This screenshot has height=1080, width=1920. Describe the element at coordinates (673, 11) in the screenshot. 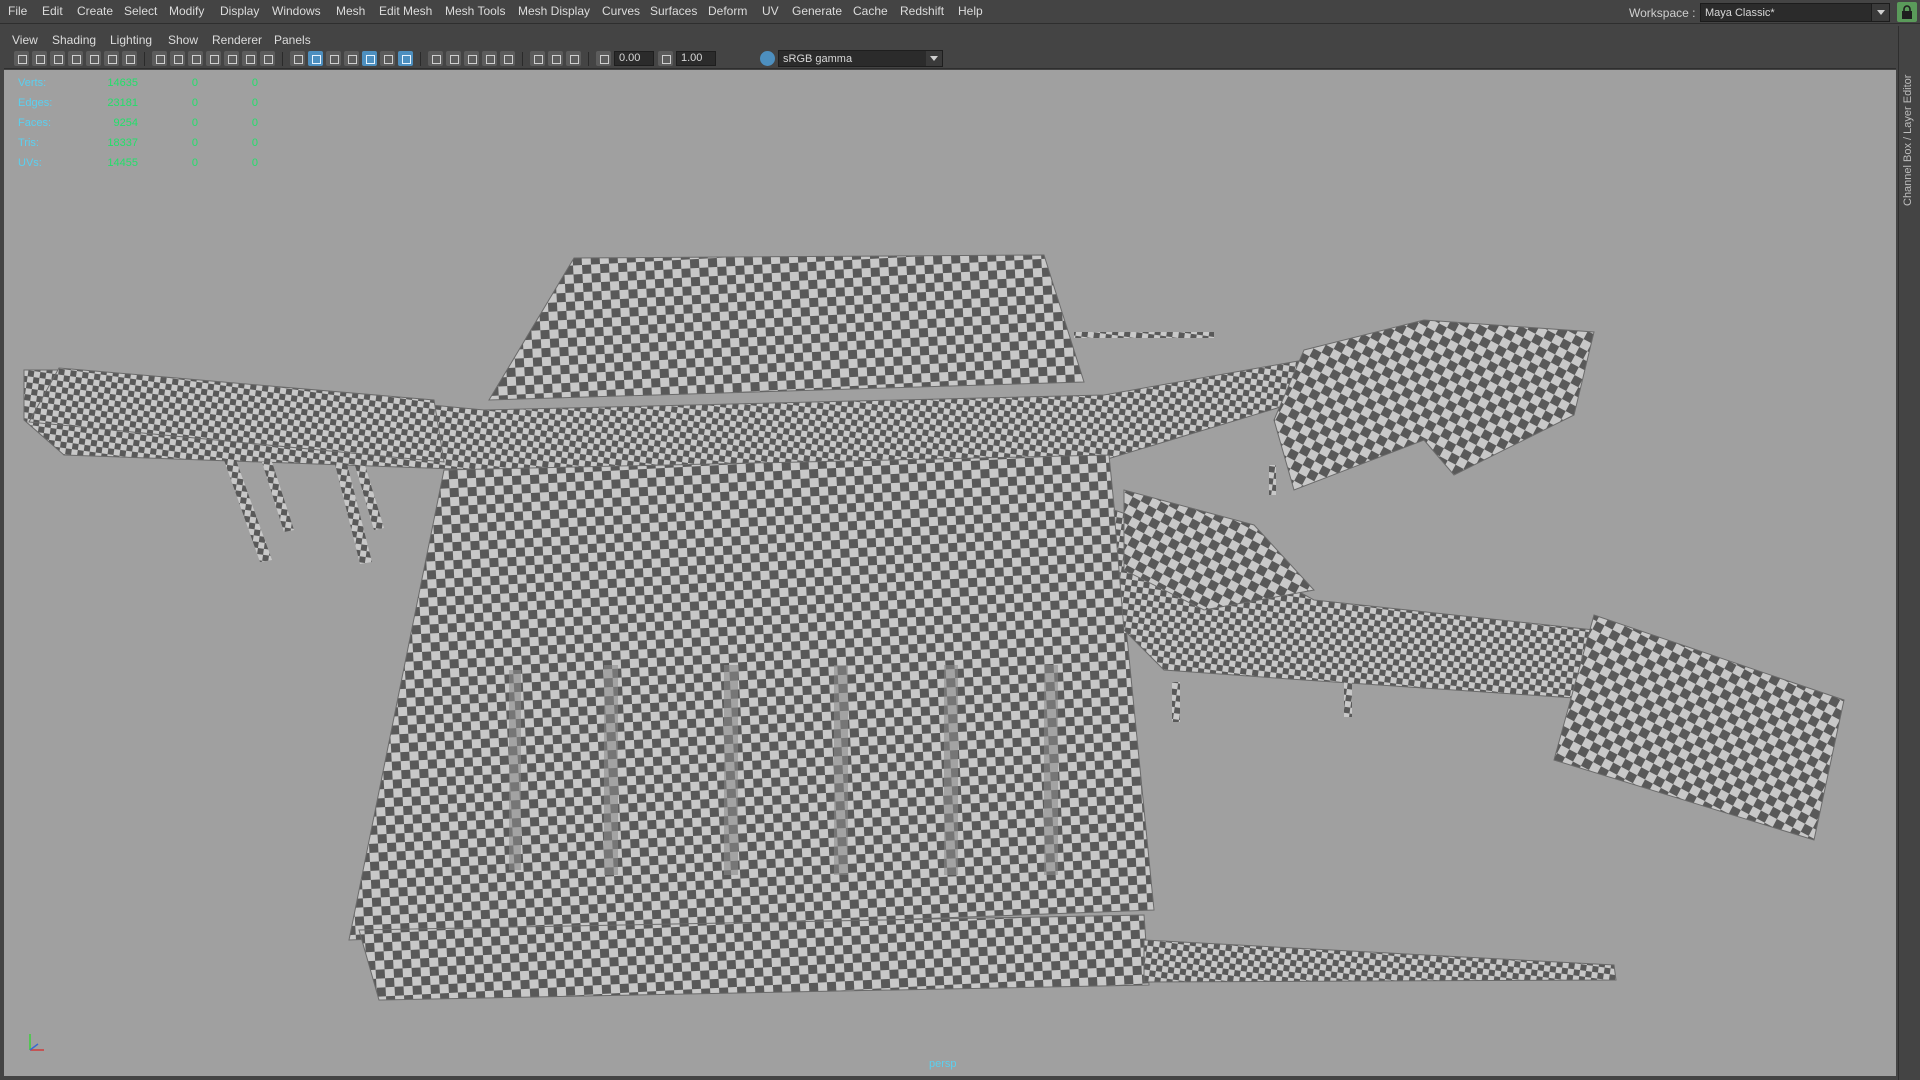

I see `menu-surfaces: Surfaces` at that location.